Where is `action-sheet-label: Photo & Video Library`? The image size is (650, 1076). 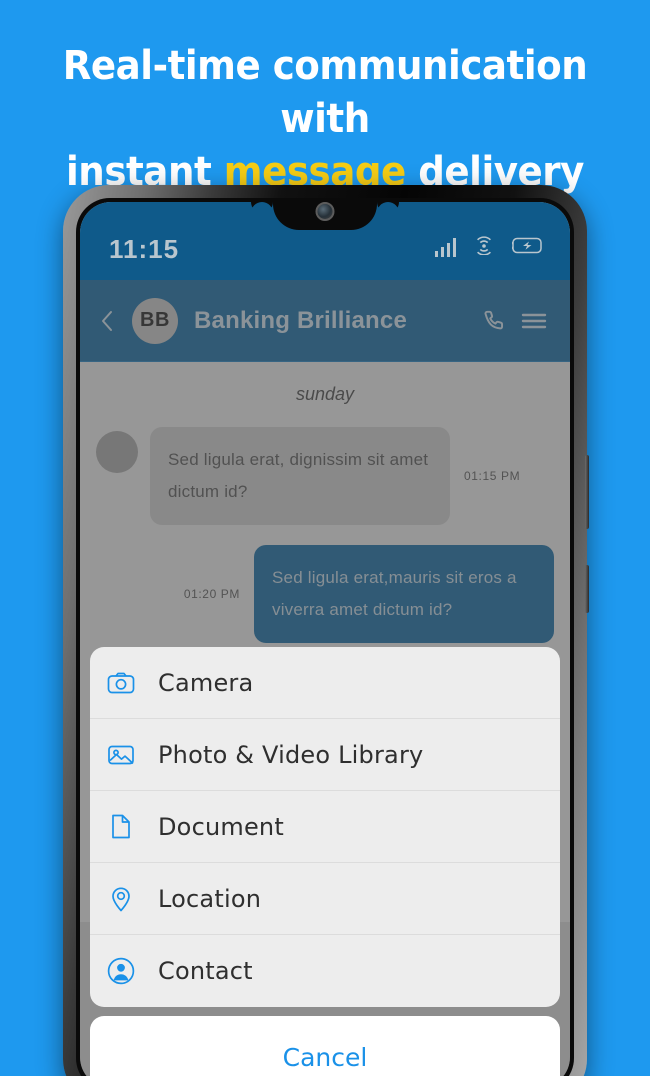 action-sheet-label: Photo & Video Library is located at coordinates (291, 754).